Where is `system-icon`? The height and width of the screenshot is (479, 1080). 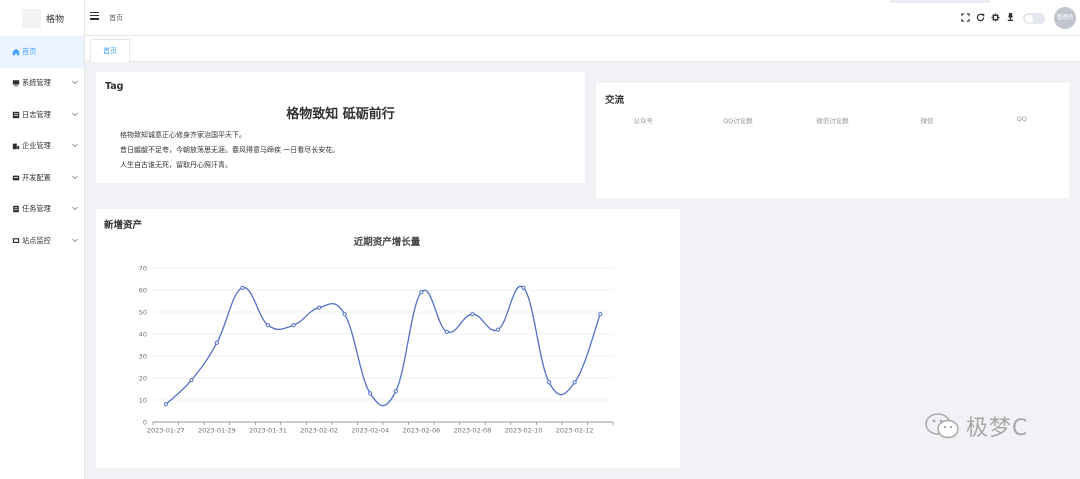
system-icon is located at coordinates (15, 83).